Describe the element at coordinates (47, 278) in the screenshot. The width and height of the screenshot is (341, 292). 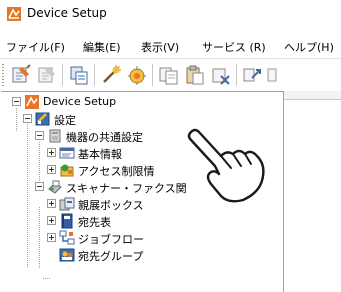
I see `tree-line` at that location.